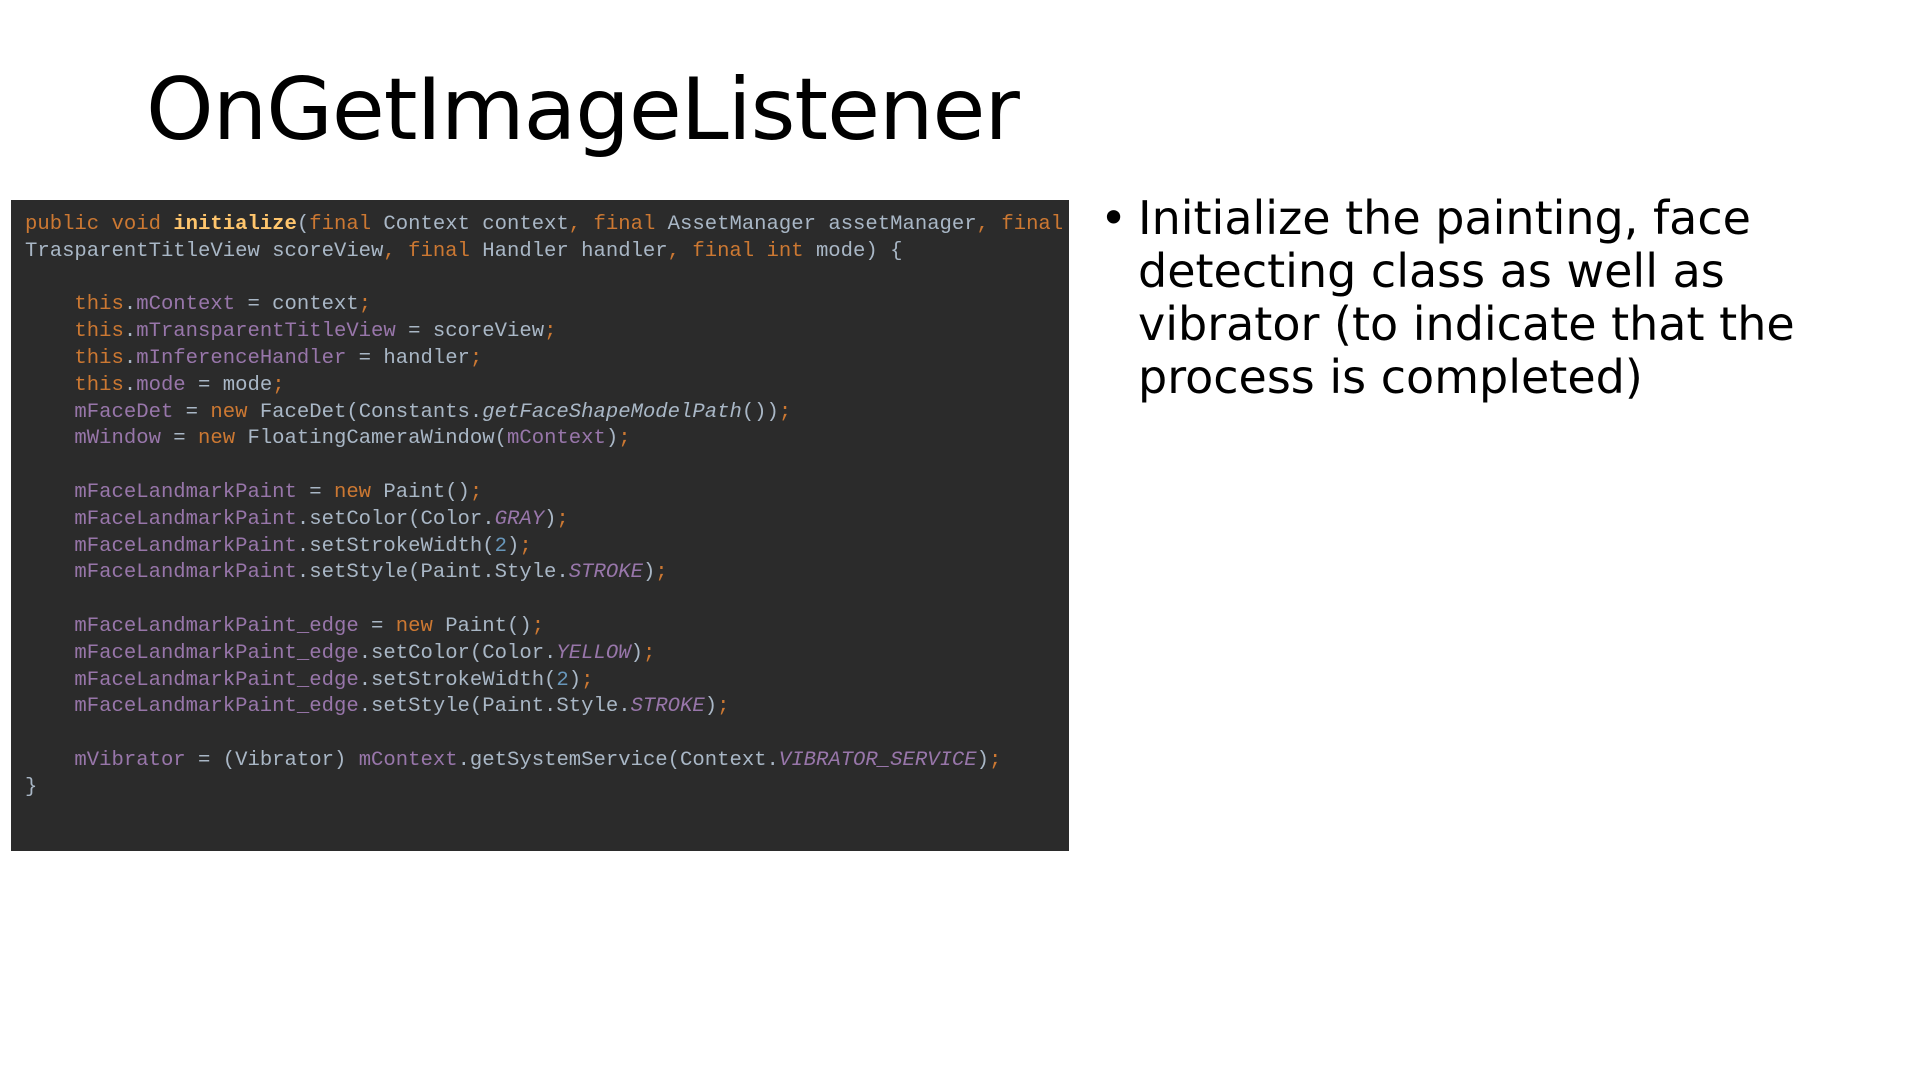  Describe the element at coordinates (377, 439) in the screenshot. I see `code-token: FloatingCameraWindow(` at that location.